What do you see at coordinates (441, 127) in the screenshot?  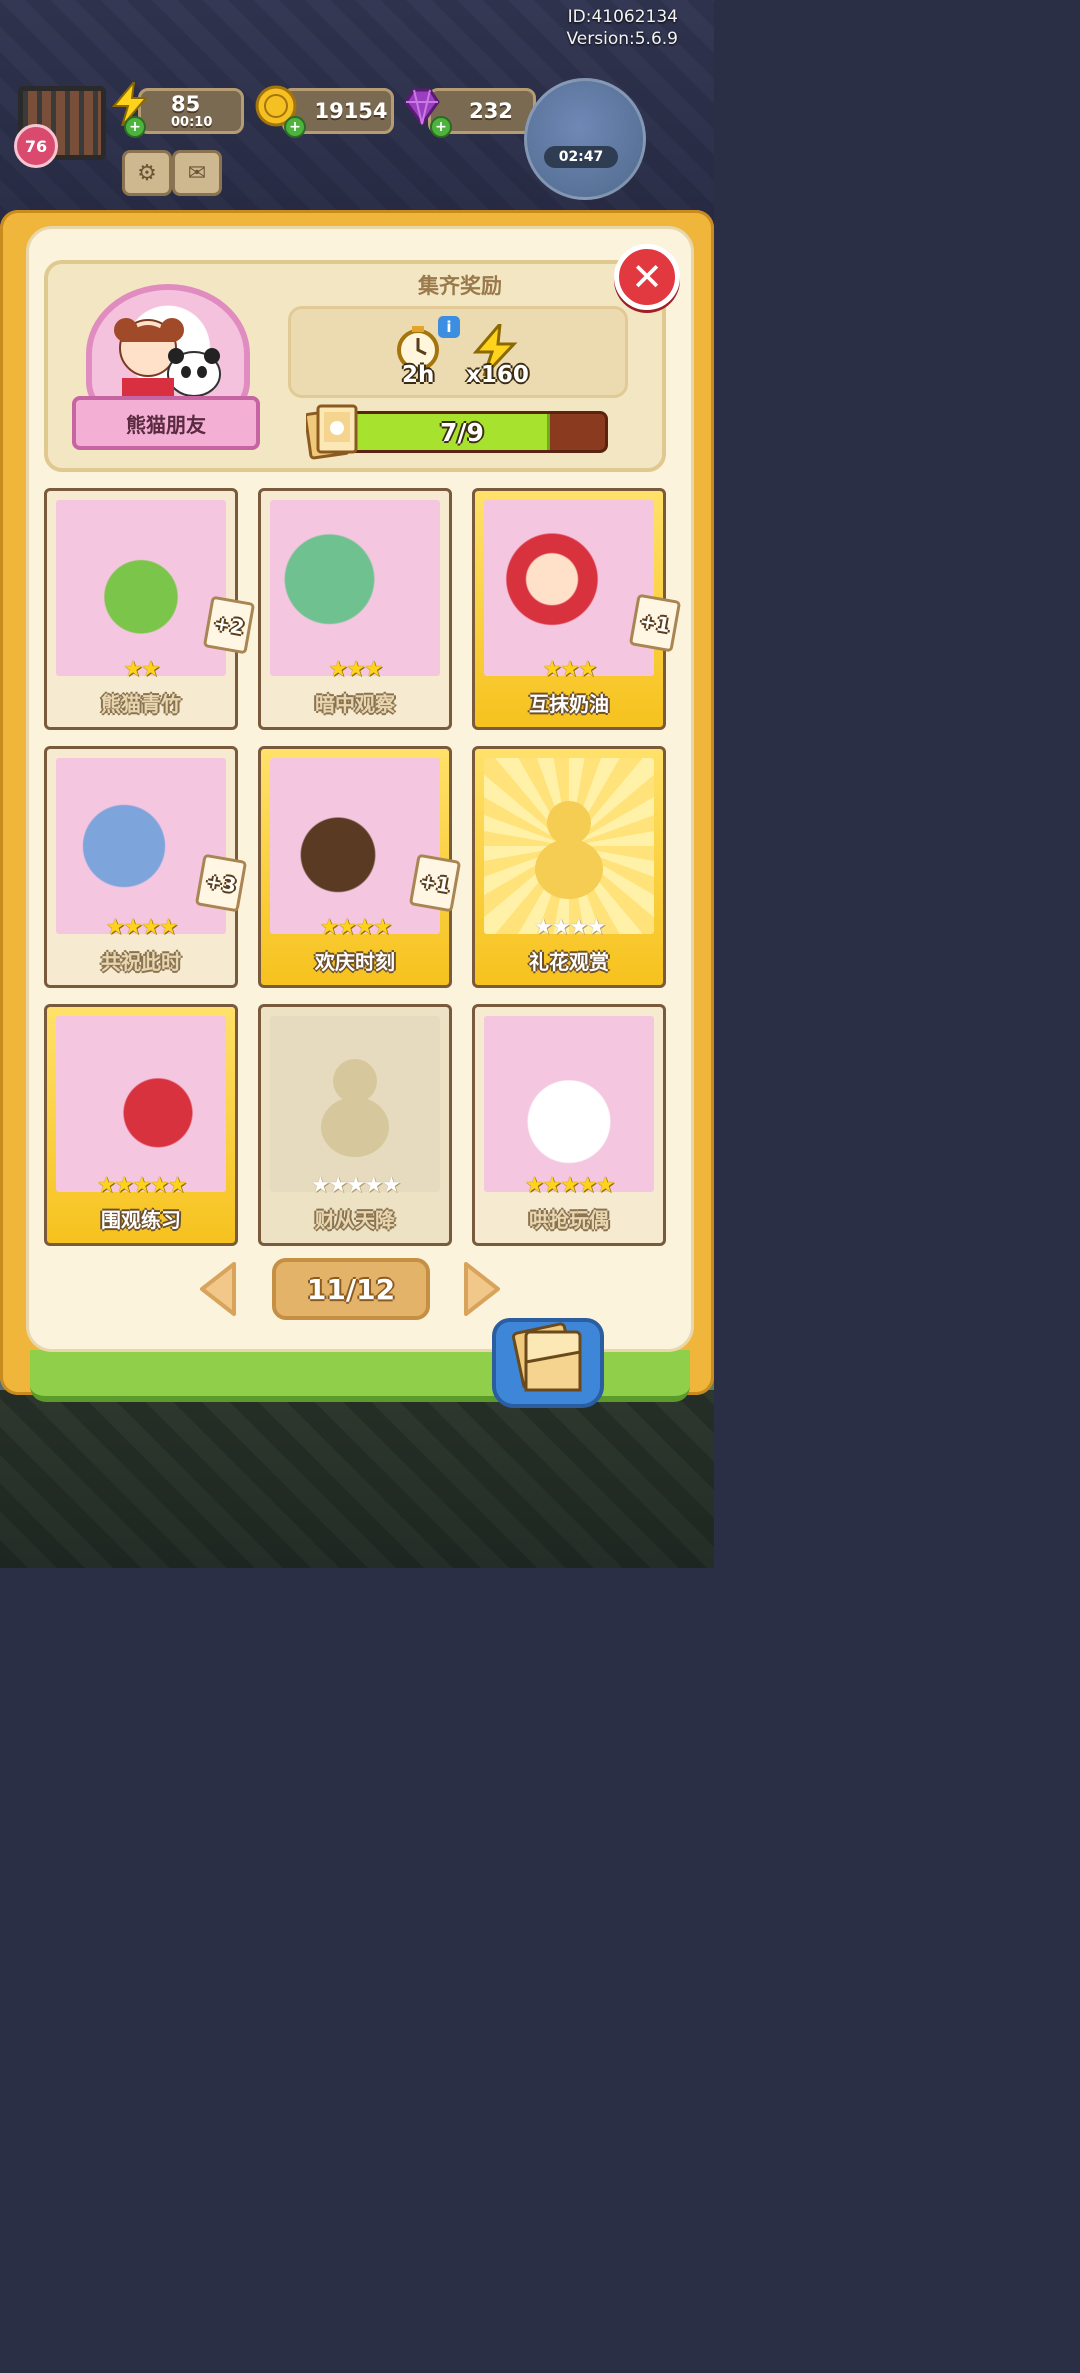 I see `add-gems-icon: +` at bounding box center [441, 127].